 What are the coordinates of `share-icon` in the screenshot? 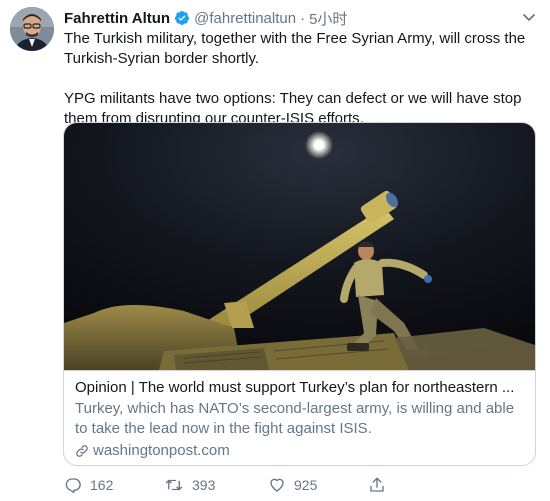 It's located at (377, 484).